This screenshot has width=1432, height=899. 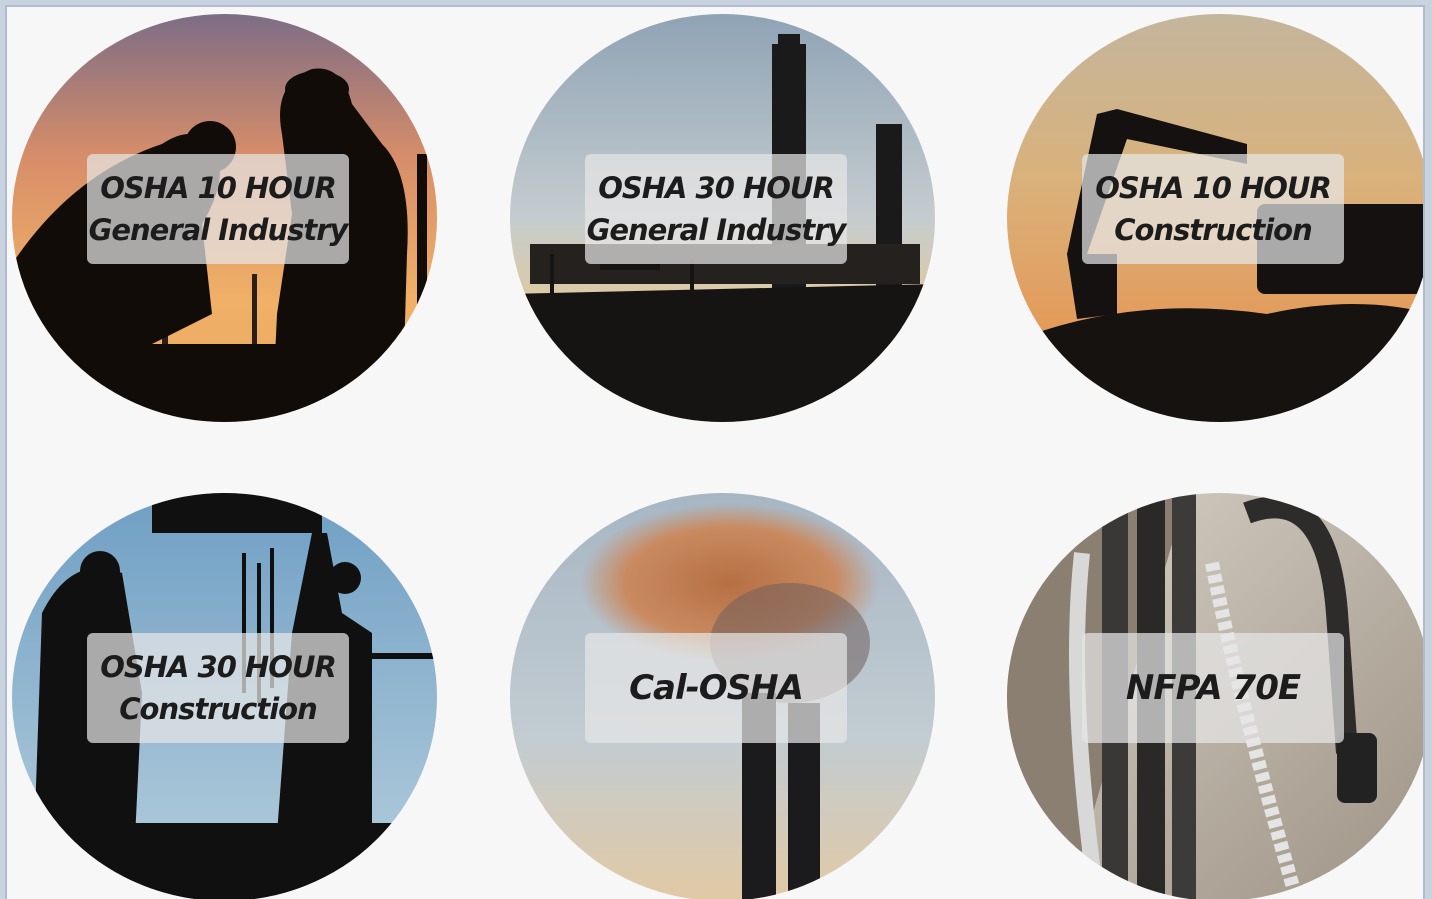 What do you see at coordinates (1213, 209) in the screenshot?
I see `course-label: OSHA 10 HOUR Construction` at bounding box center [1213, 209].